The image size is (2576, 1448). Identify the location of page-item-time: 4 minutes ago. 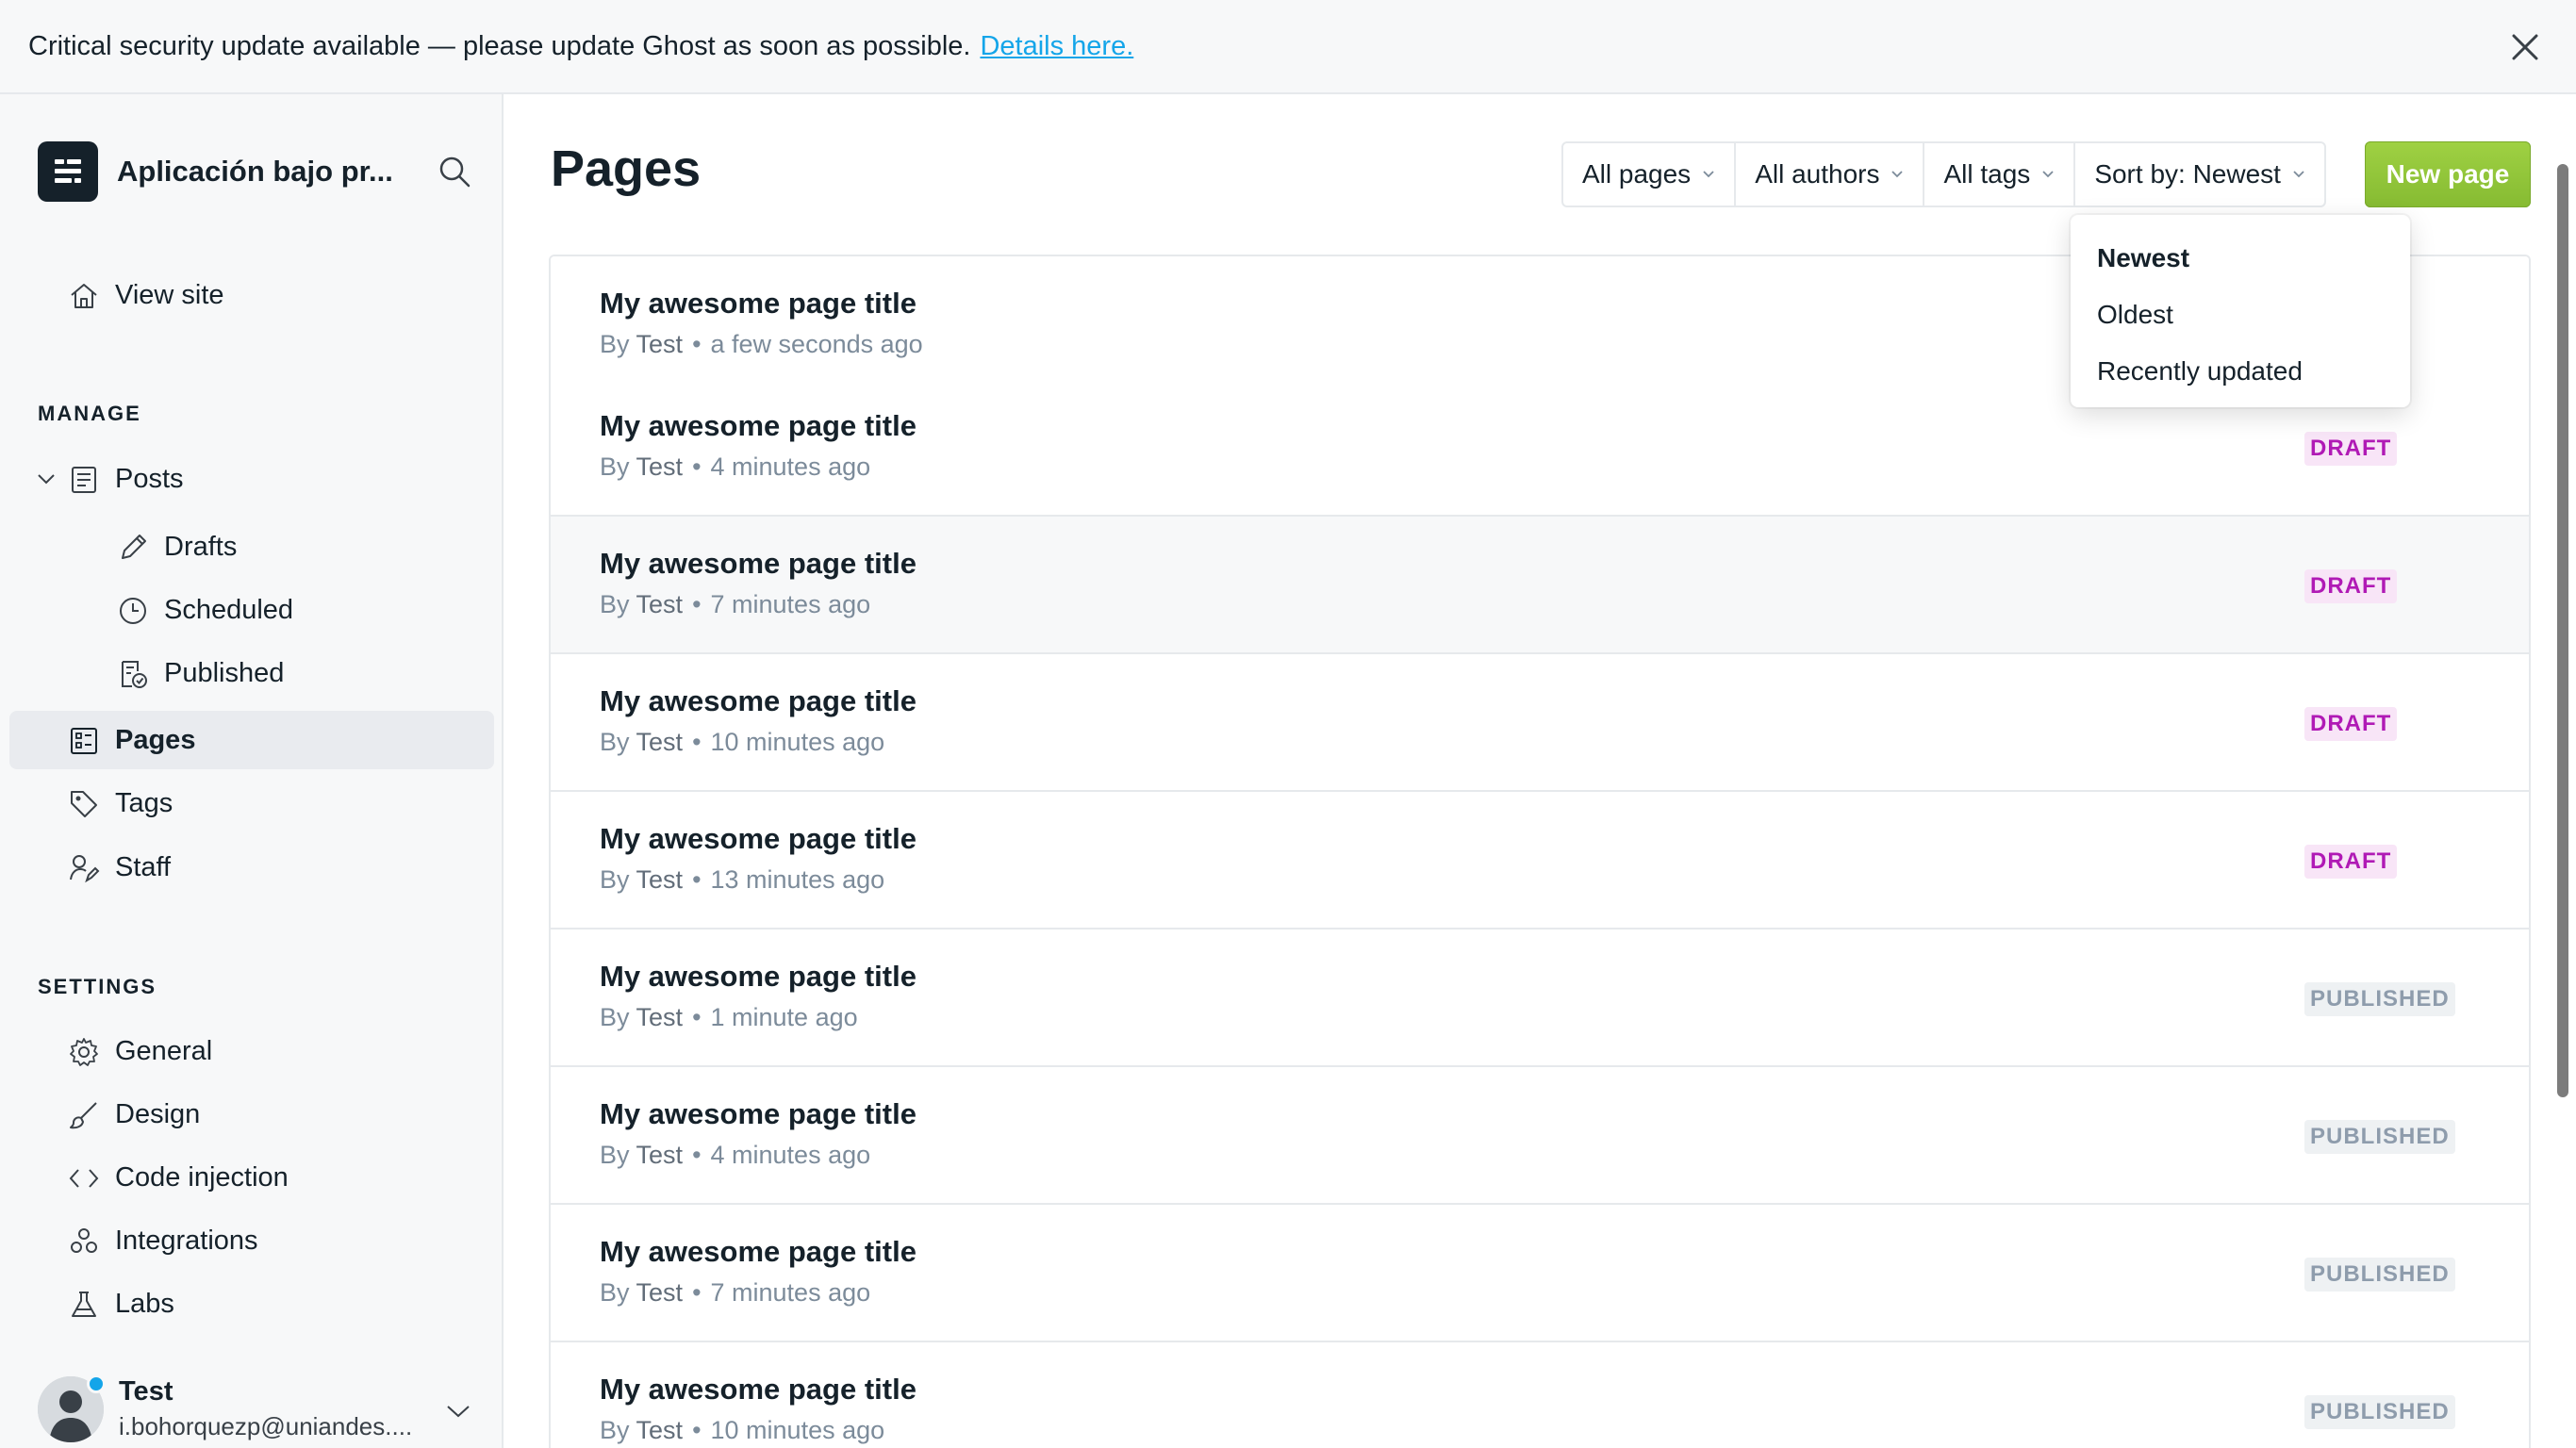
(790, 1155).